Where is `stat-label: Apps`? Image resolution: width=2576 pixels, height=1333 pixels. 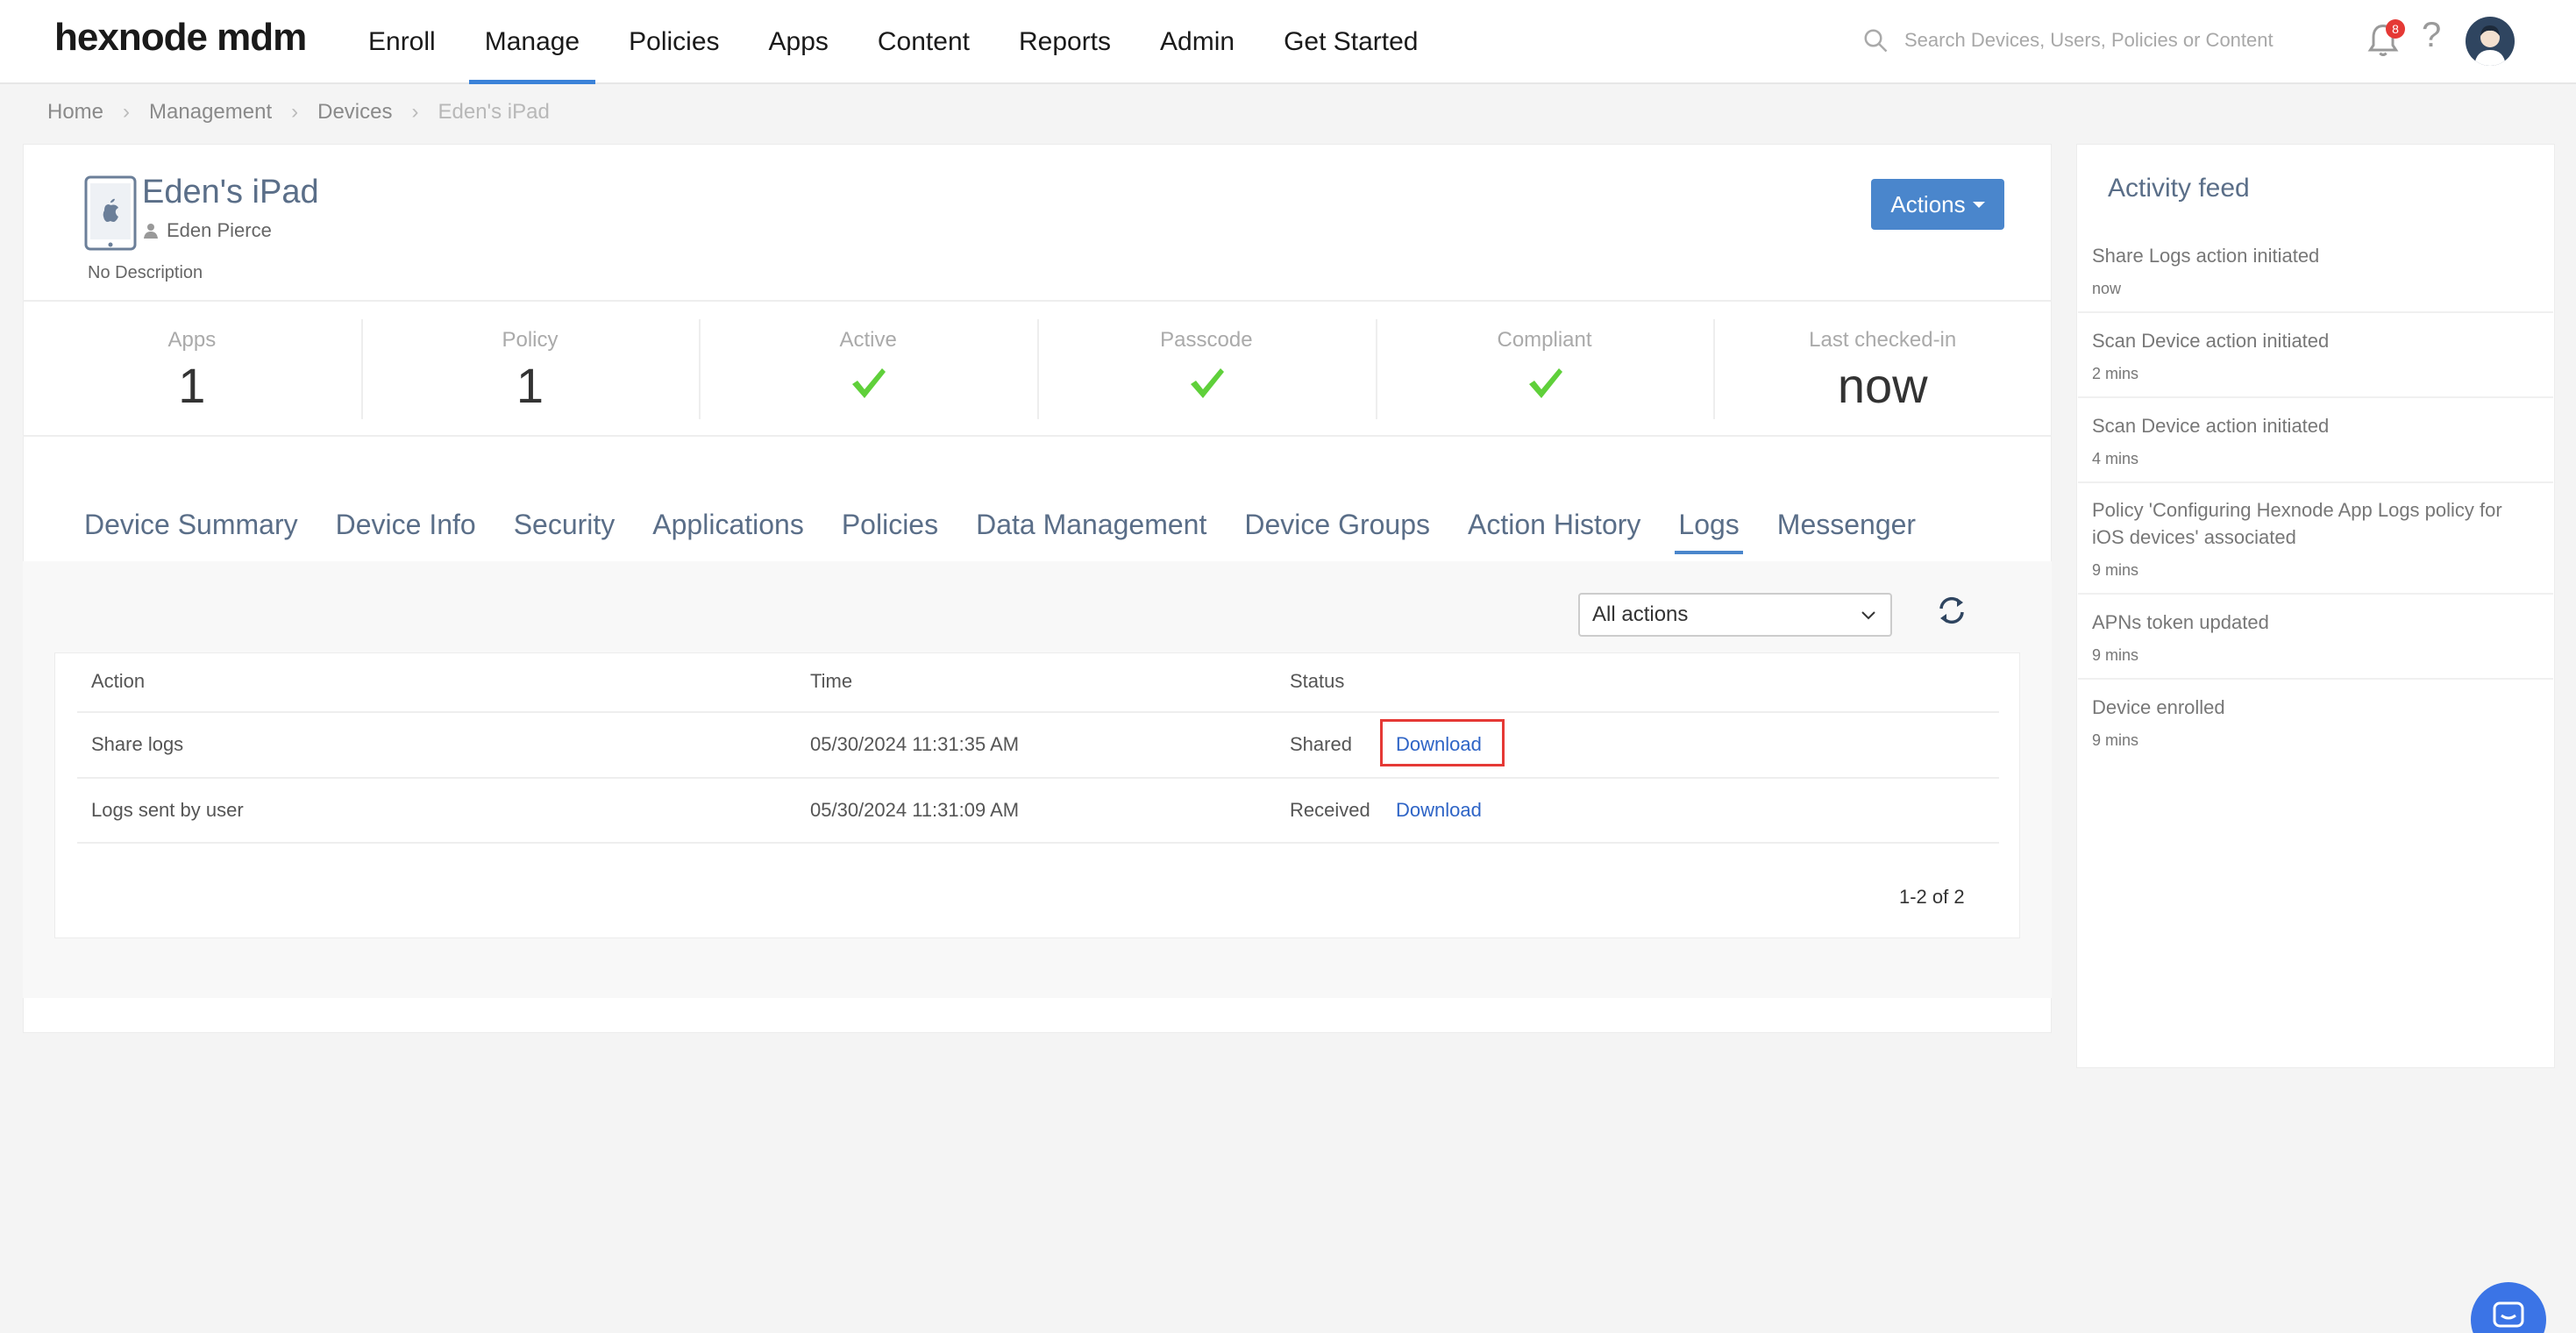
stat-label: Apps is located at coordinates (192, 340).